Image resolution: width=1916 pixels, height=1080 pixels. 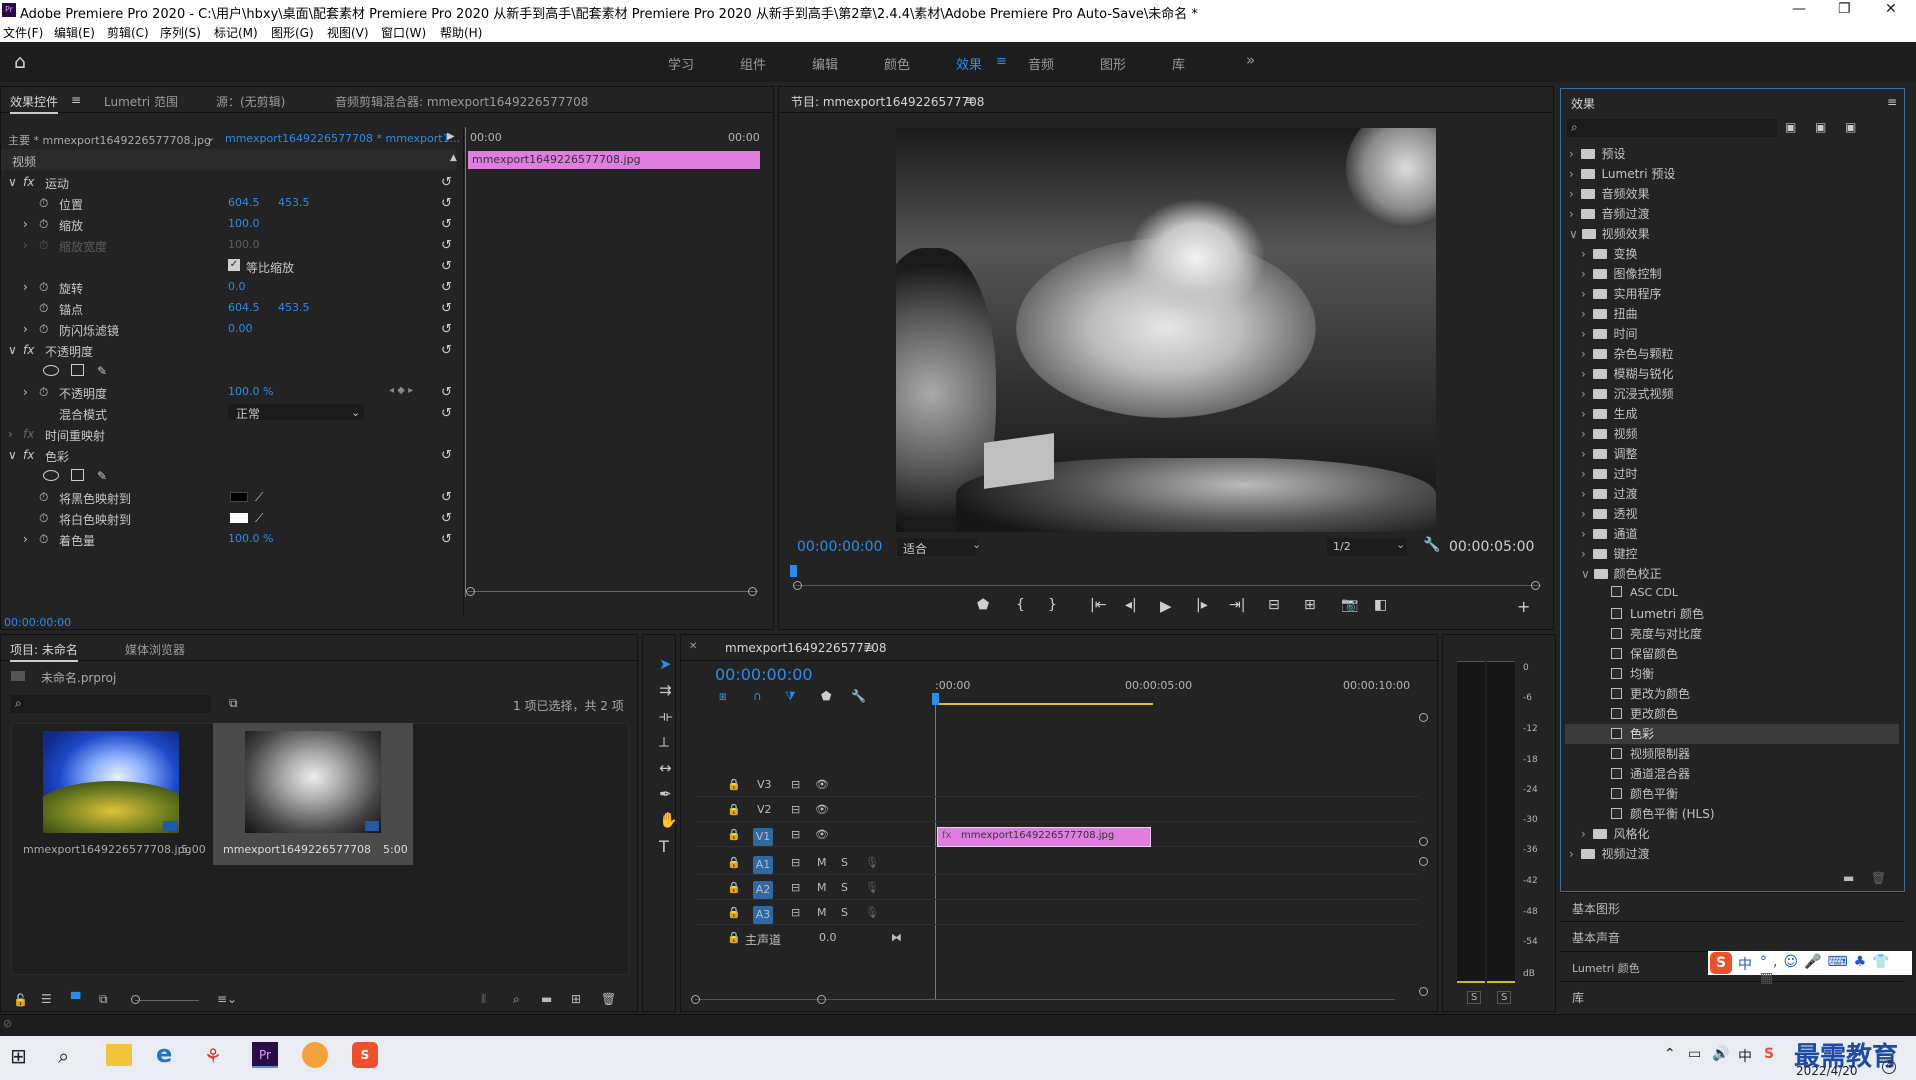 I want to click on 32bit-icon: ▣, so click(x=1820, y=127).